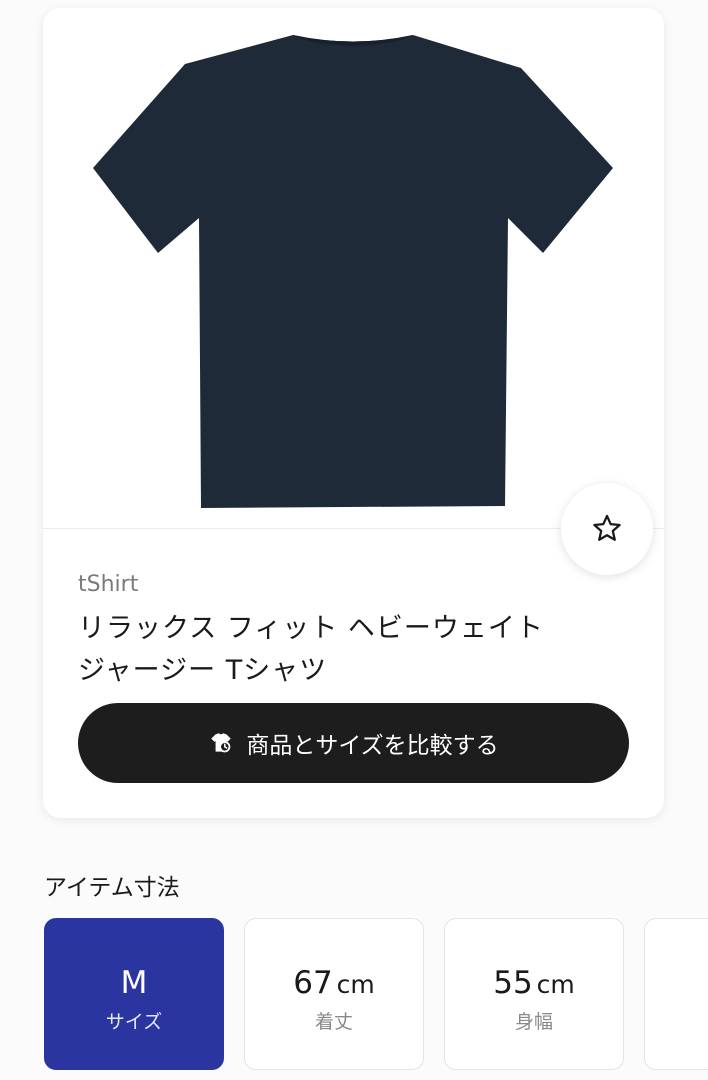 Image resolution: width=708 pixels, height=1080 pixels. What do you see at coordinates (311, 628) in the screenshot?
I see `product-title-line1: リラックス フィット ヘビーウェイト` at bounding box center [311, 628].